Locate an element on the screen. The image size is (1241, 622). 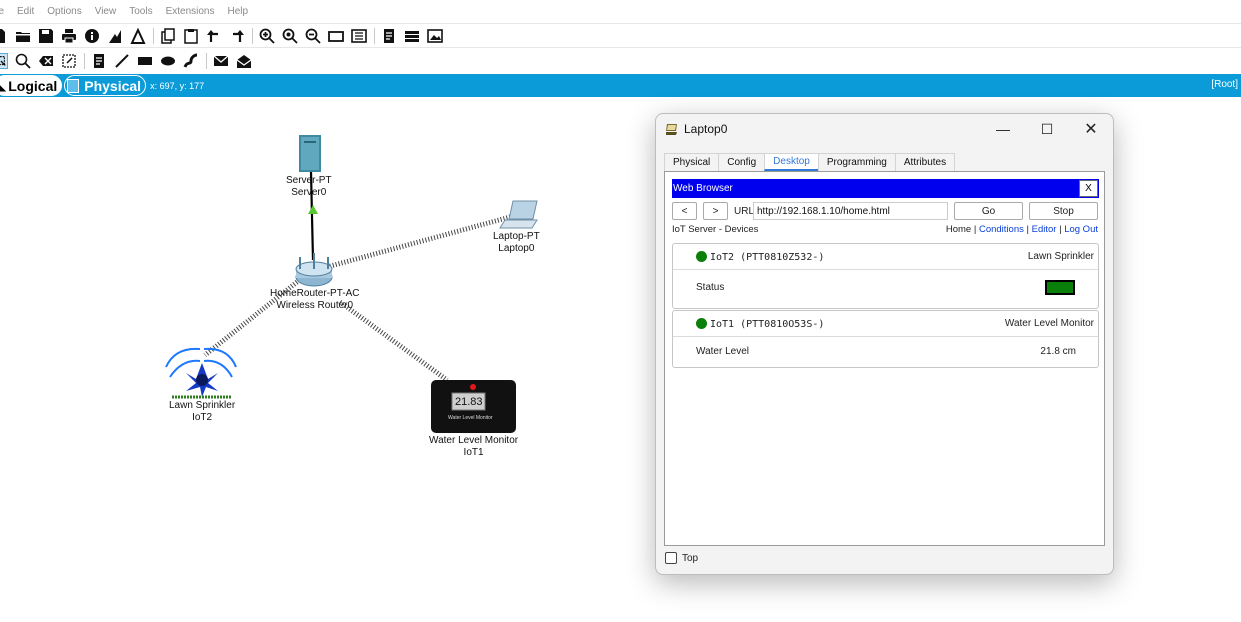
monitor-label: Water Level Monitor IoT1 is located at coordinates (473, 447).